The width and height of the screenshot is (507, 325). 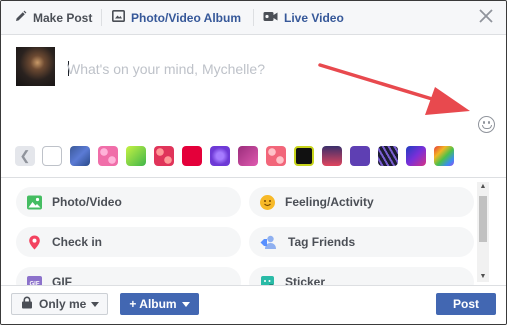 What do you see at coordinates (52, 156) in the screenshot?
I see `background-swatch-white` at bounding box center [52, 156].